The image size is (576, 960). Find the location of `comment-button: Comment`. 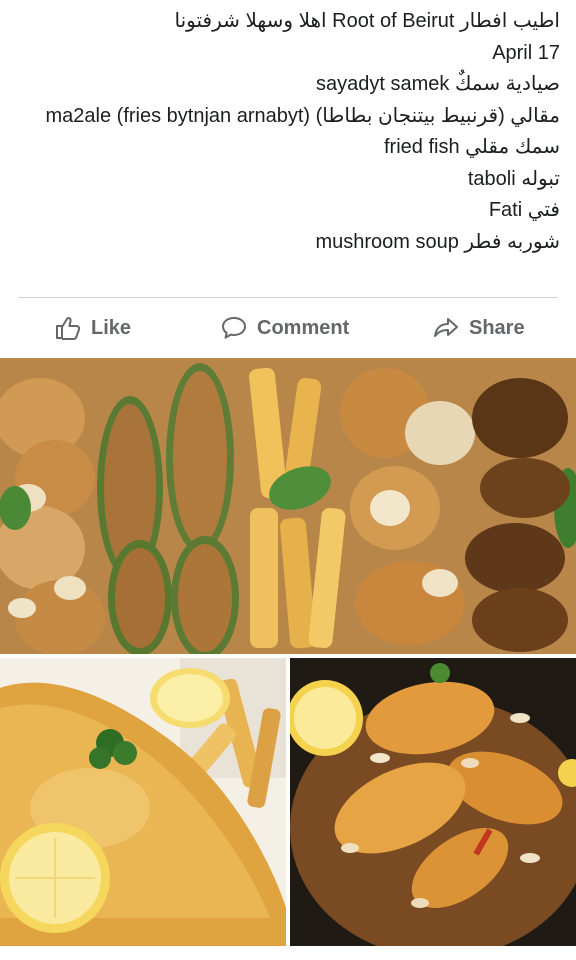

comment-button: Comment is located at coordinates (284, 328).